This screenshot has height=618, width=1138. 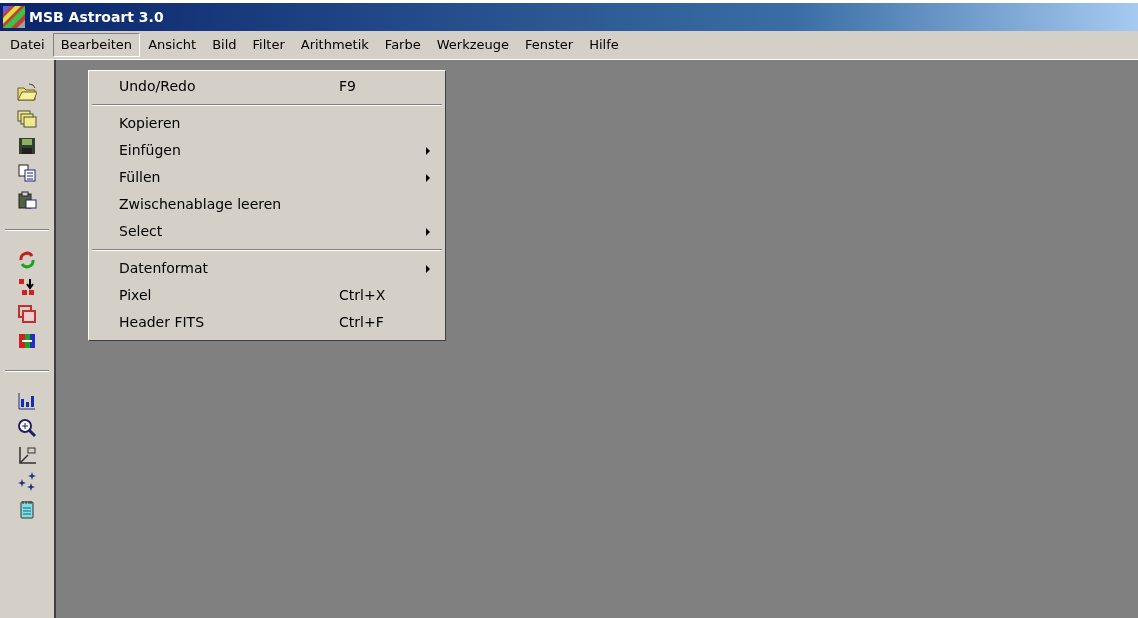 What do you see at coordinates (267, 177) in the screenshot?
I see `menu-option: Füllen` at bounding box center [267, 177].